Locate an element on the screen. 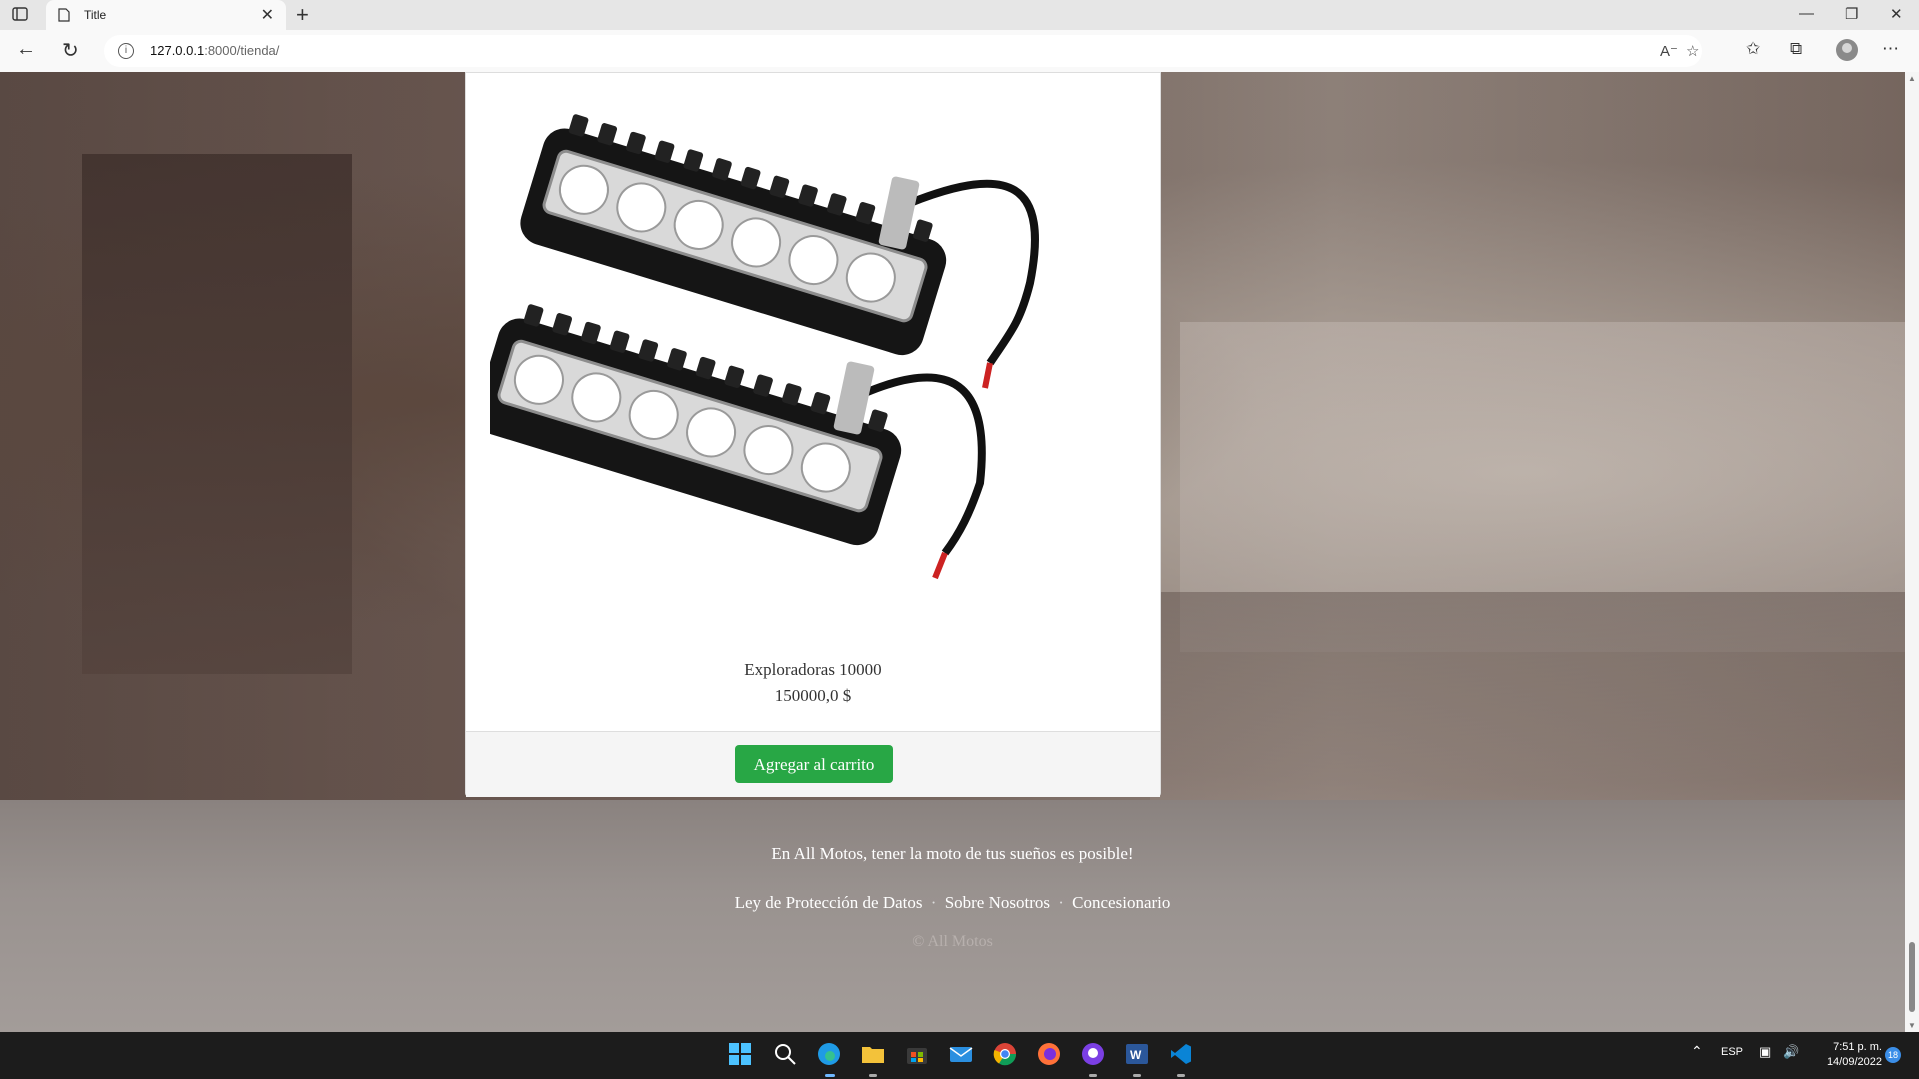  firefox-icon is located at coordinates (1049, 1055).